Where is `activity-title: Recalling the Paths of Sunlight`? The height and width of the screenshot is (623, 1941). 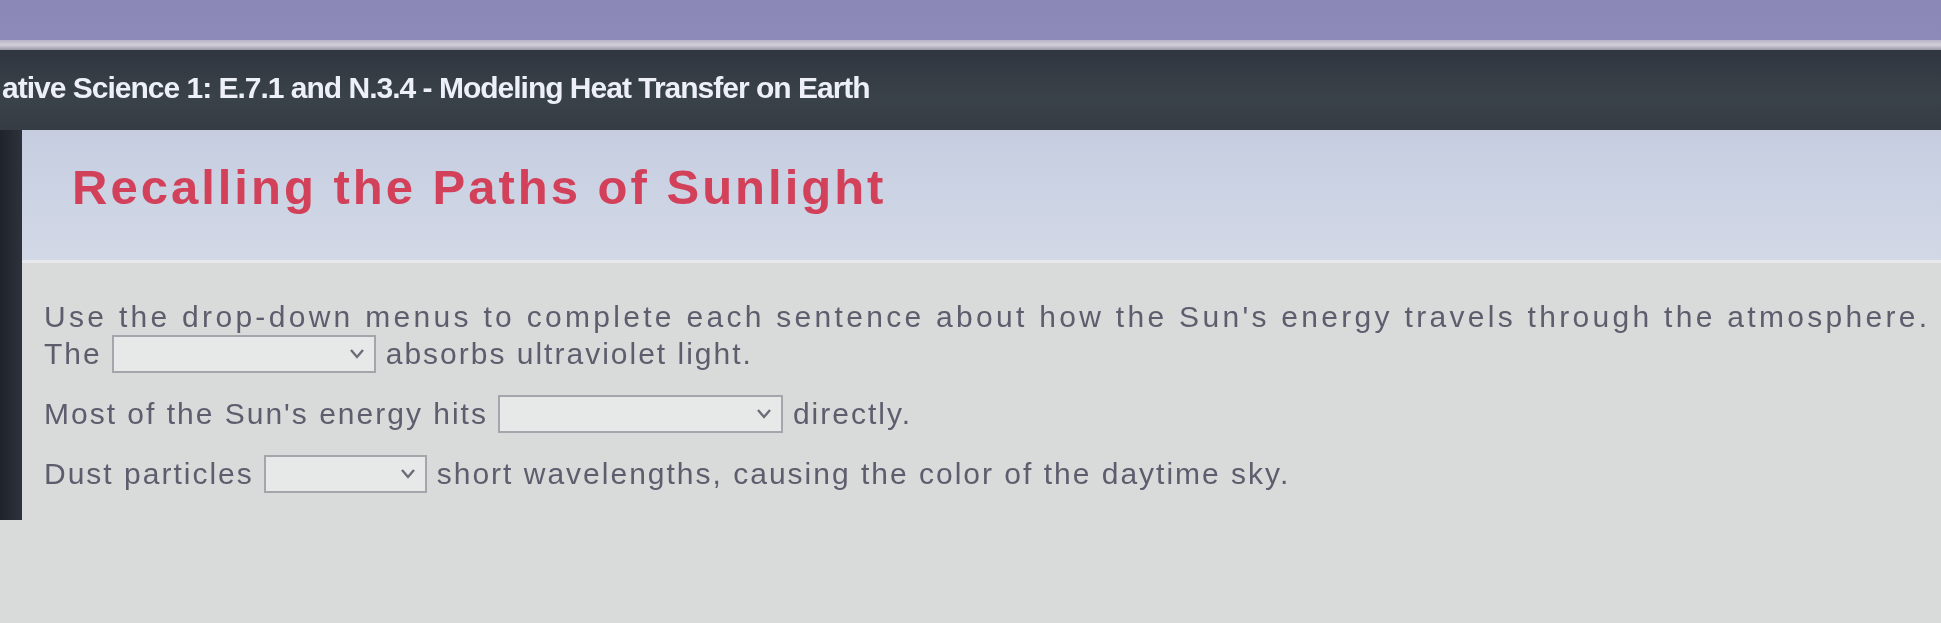 activity-title: Recalling the Paths of Sunlight is located at coordinates (479, 187).